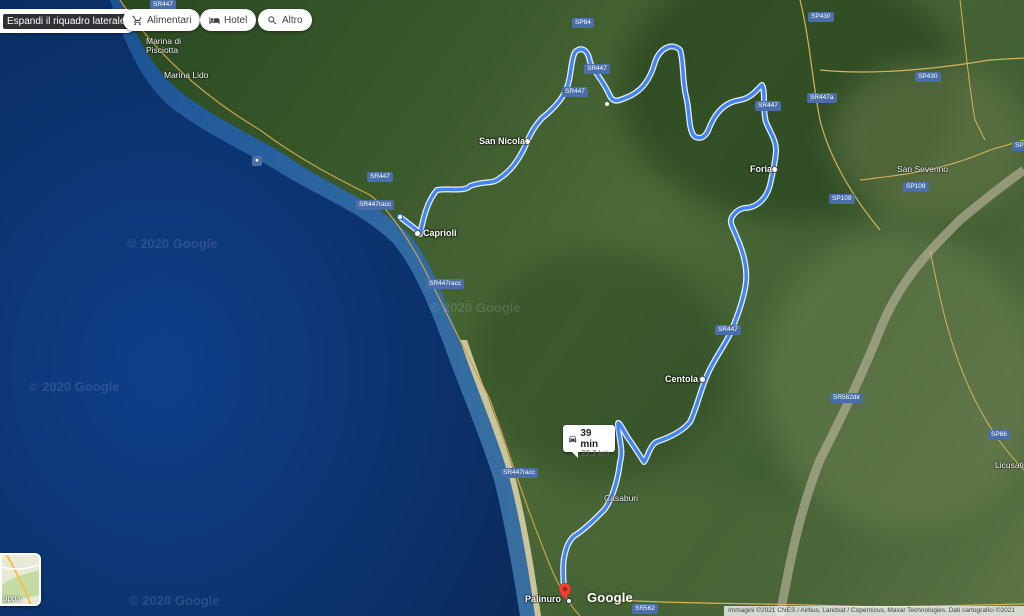 This screenshot has height=616, width=1024. I want to click on road-shield: SR447a, so click(822, 98).